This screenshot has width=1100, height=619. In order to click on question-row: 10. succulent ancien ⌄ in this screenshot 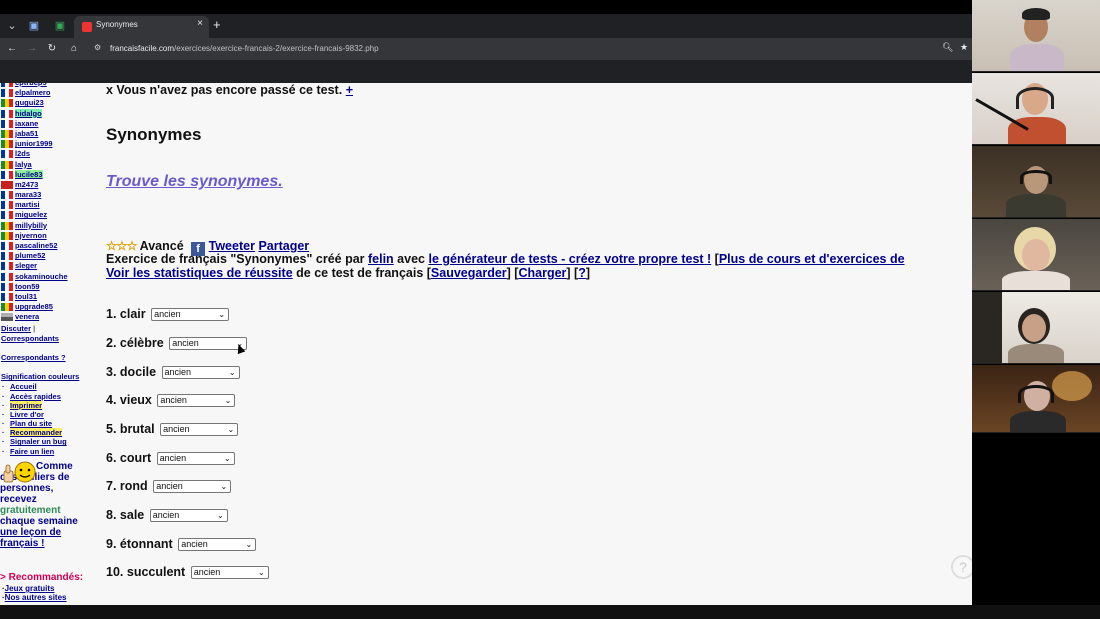, I will do `click(187, 572)`.